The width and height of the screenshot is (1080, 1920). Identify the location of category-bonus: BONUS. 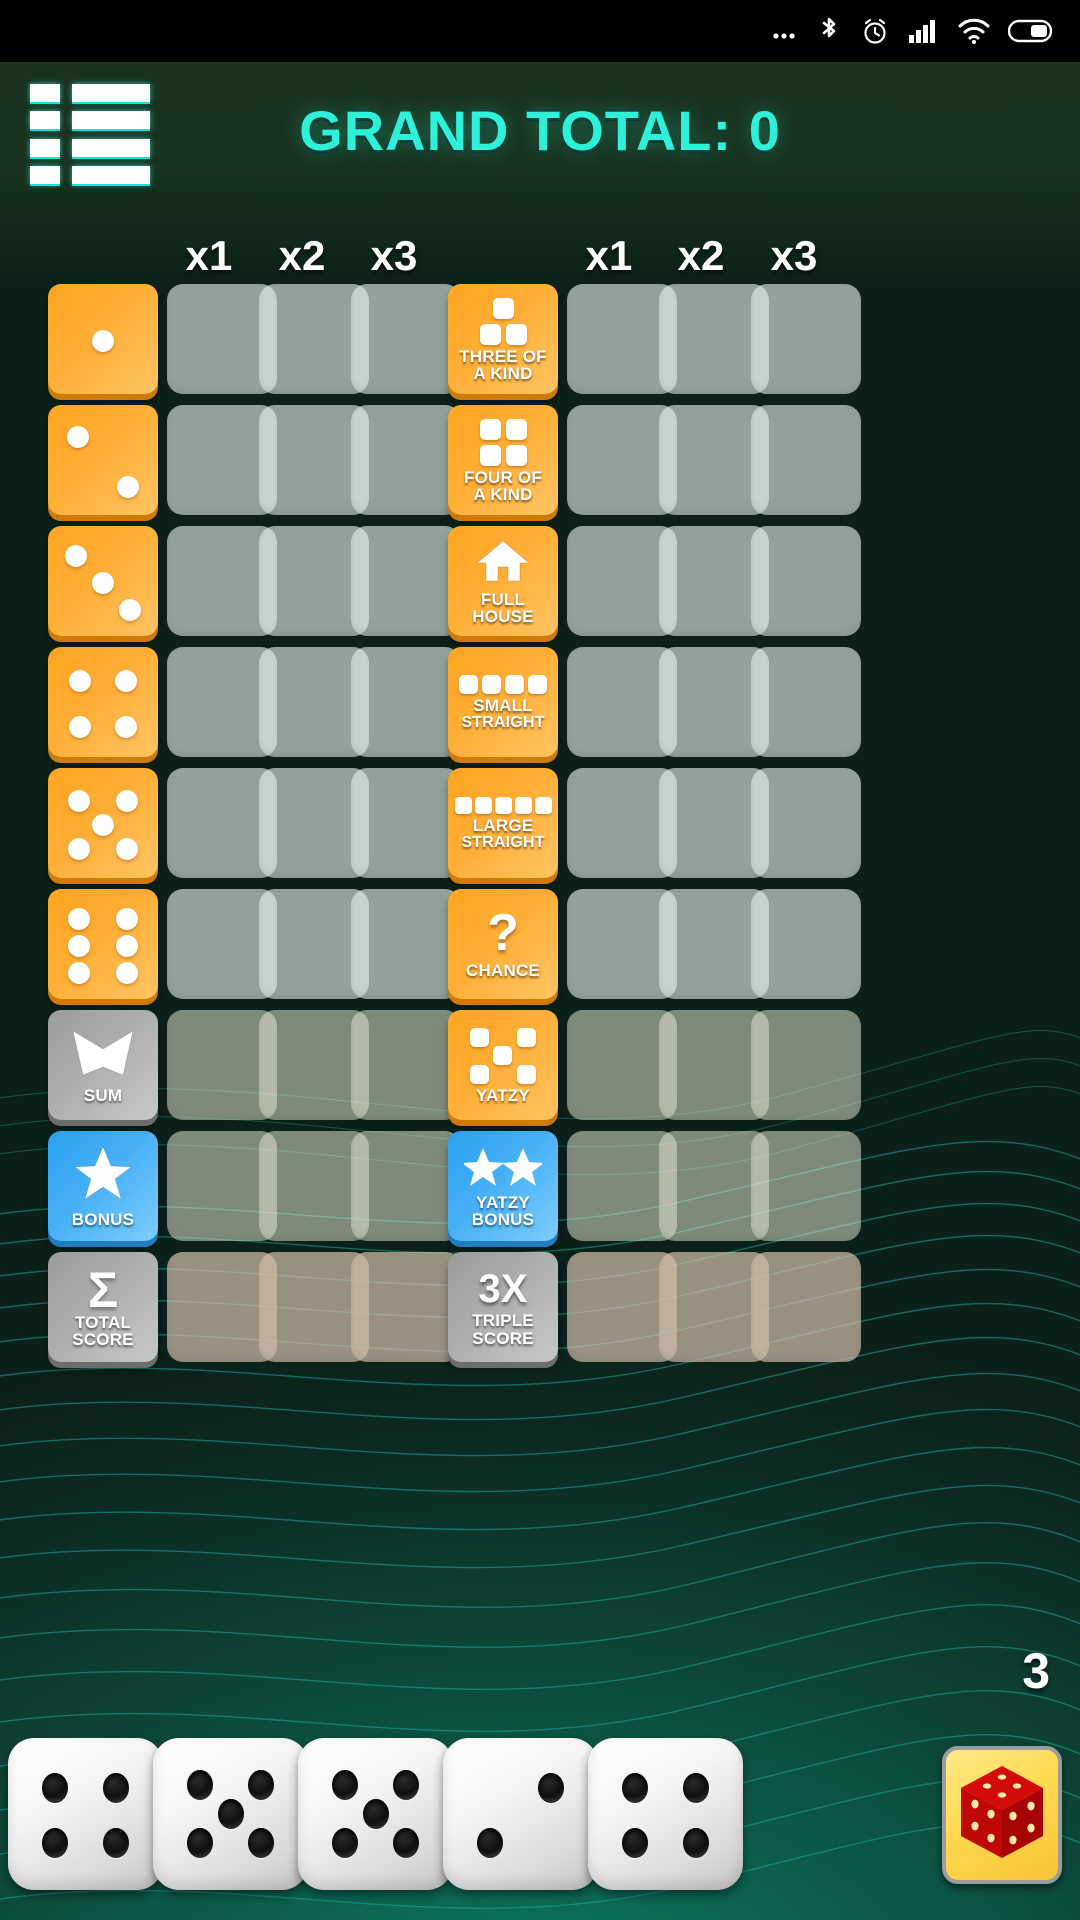
(103, 1186).